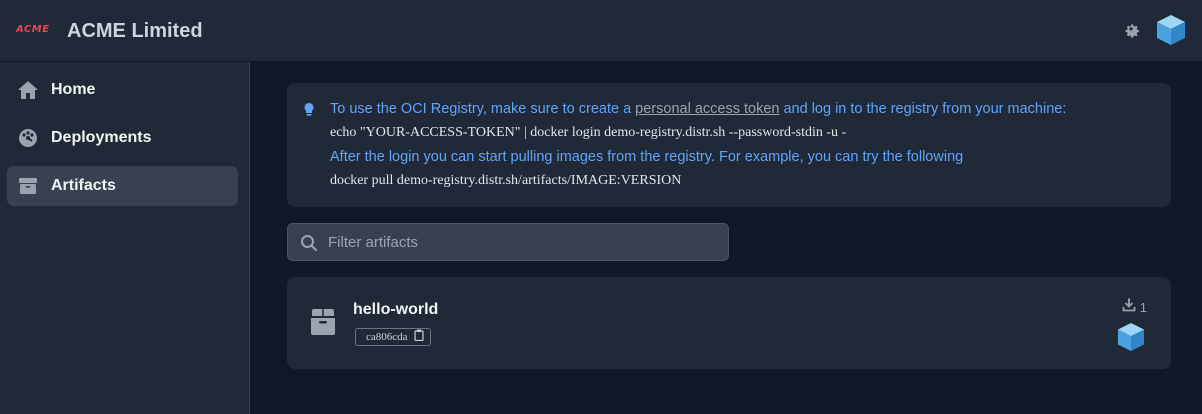  What do you see at coordinates (1129, 307) in the screenshot?
I see `download-icon` at bounding box center [1129, 307].